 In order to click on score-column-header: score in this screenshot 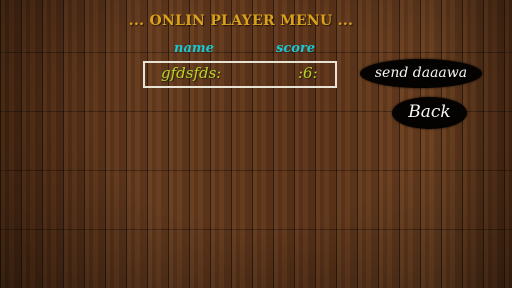, I will do `click(296, 48)`.